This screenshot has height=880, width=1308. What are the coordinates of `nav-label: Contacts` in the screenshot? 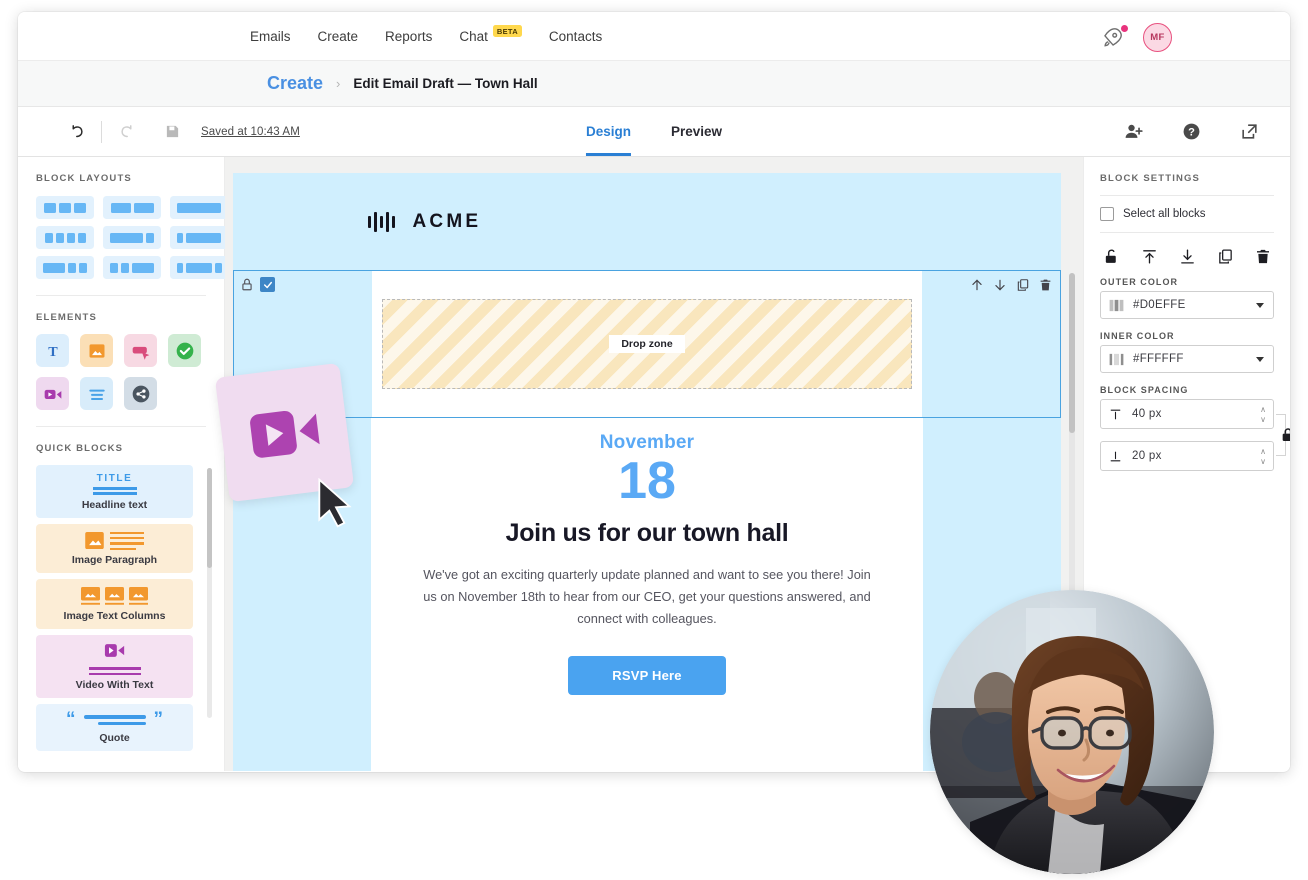 It's located at (575, 36).